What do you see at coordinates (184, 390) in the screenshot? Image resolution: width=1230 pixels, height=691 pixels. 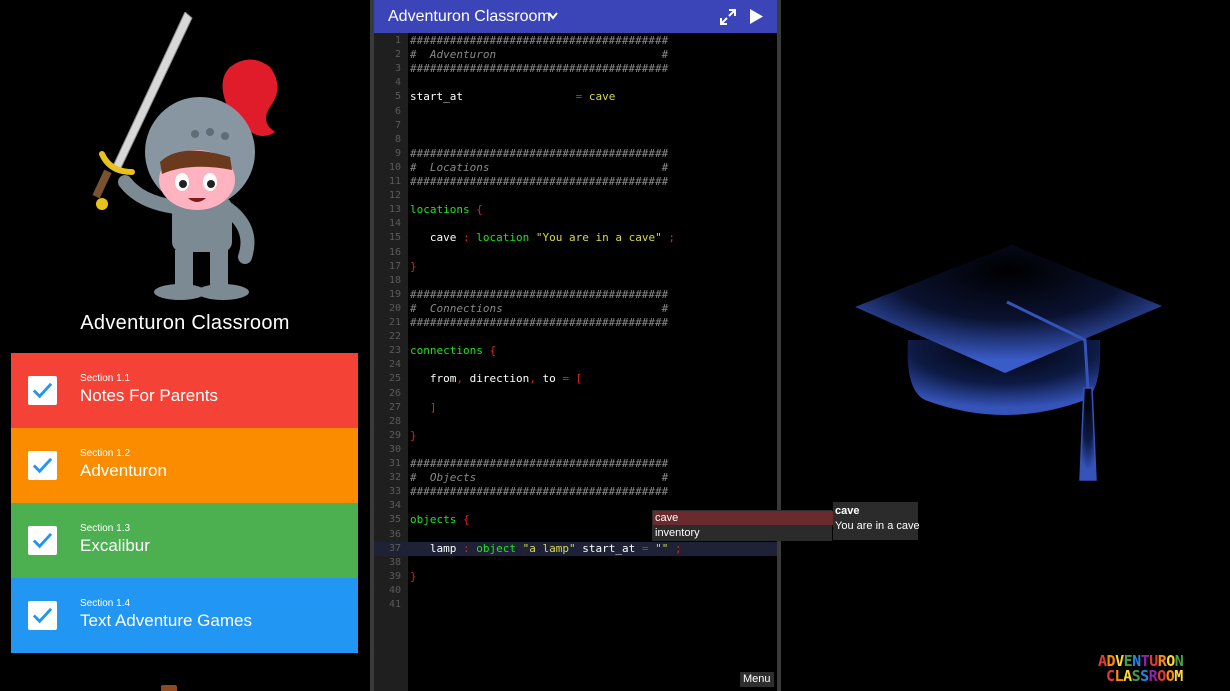 I see `section-notes-for-parents: Section 1.1 Notes For Parents` at bounding box center [184, 390].